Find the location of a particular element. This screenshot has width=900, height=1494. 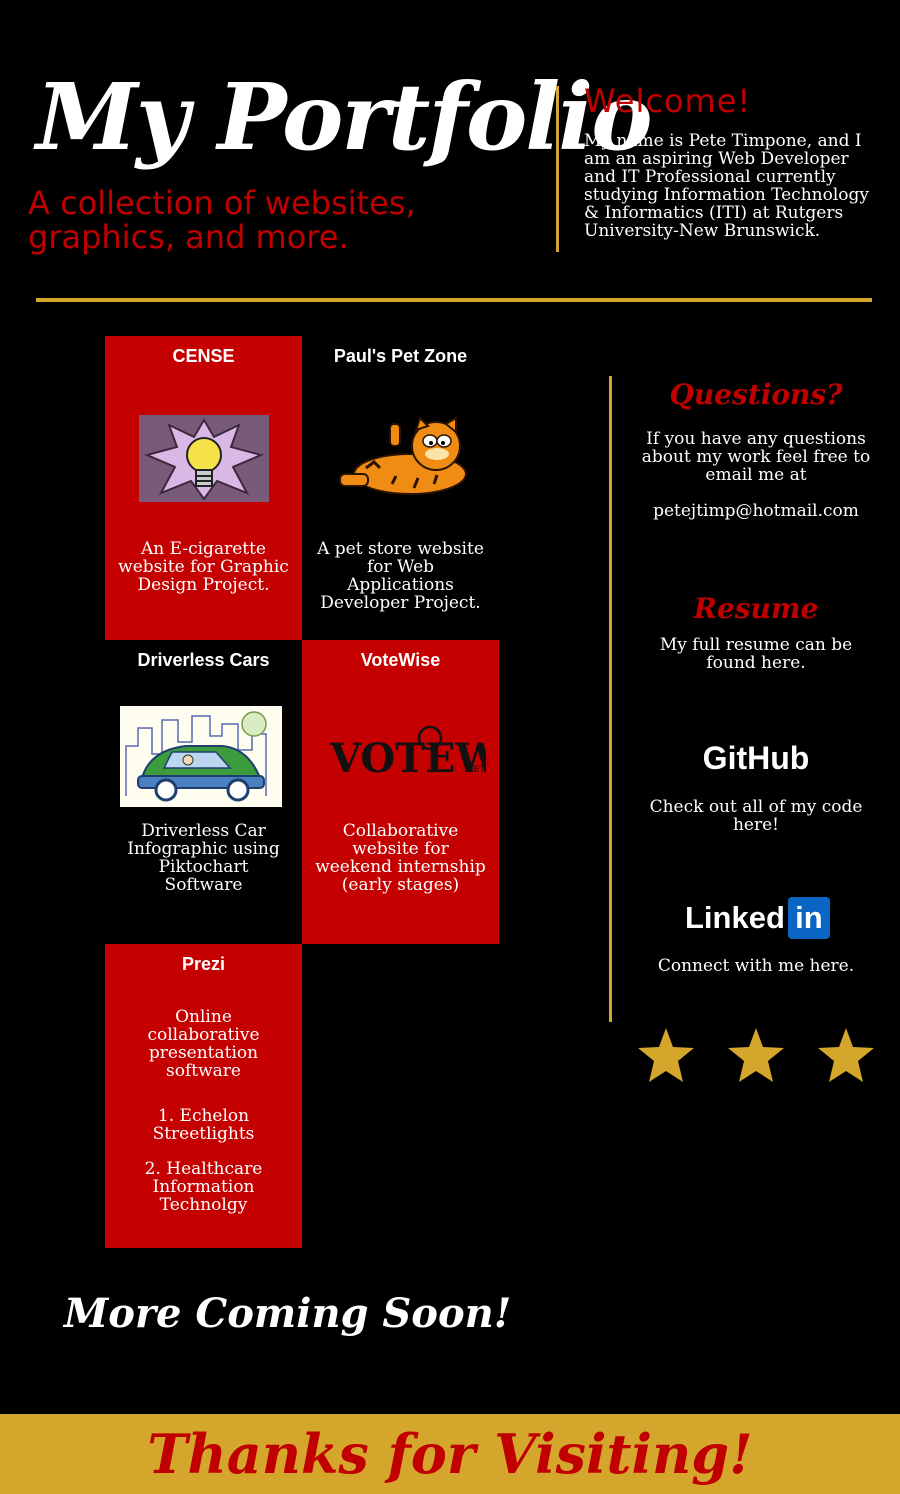

garfield-image is located at coordinates (403, 455).